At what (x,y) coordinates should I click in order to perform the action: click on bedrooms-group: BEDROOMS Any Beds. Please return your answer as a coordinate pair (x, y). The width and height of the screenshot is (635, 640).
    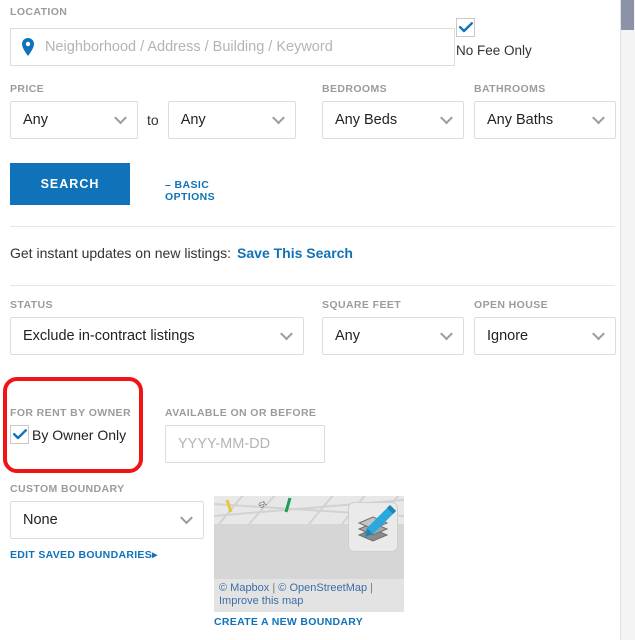
    Looking at the image, I should click on (393, 111).